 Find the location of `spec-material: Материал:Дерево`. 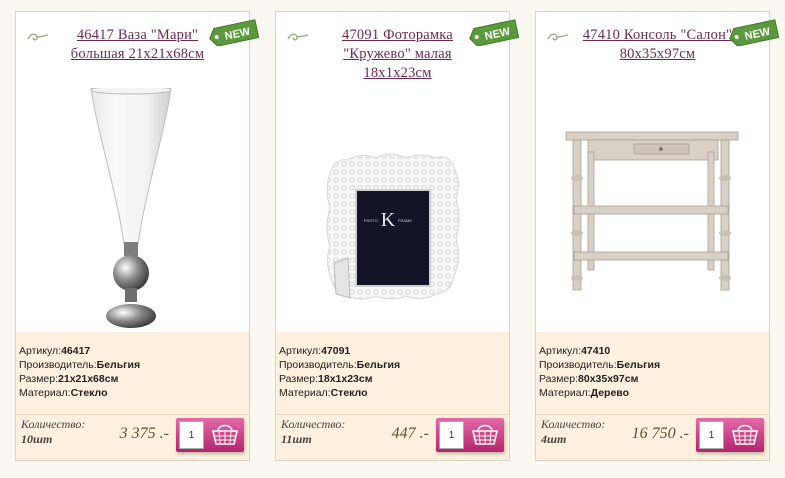

spec-material: Материал:Дерево is located at coordinates (584, 393).